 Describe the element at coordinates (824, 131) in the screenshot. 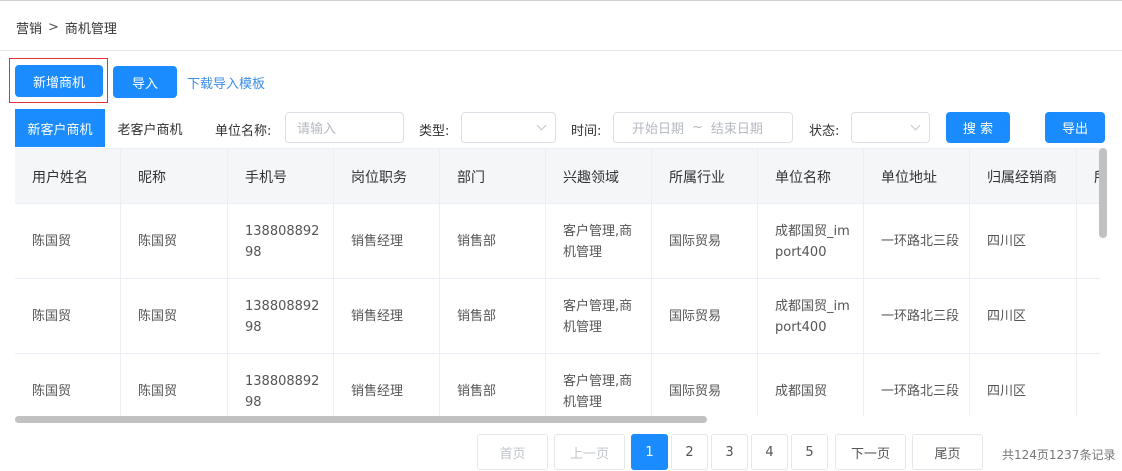

I see `status-label: 状态:` at that location.